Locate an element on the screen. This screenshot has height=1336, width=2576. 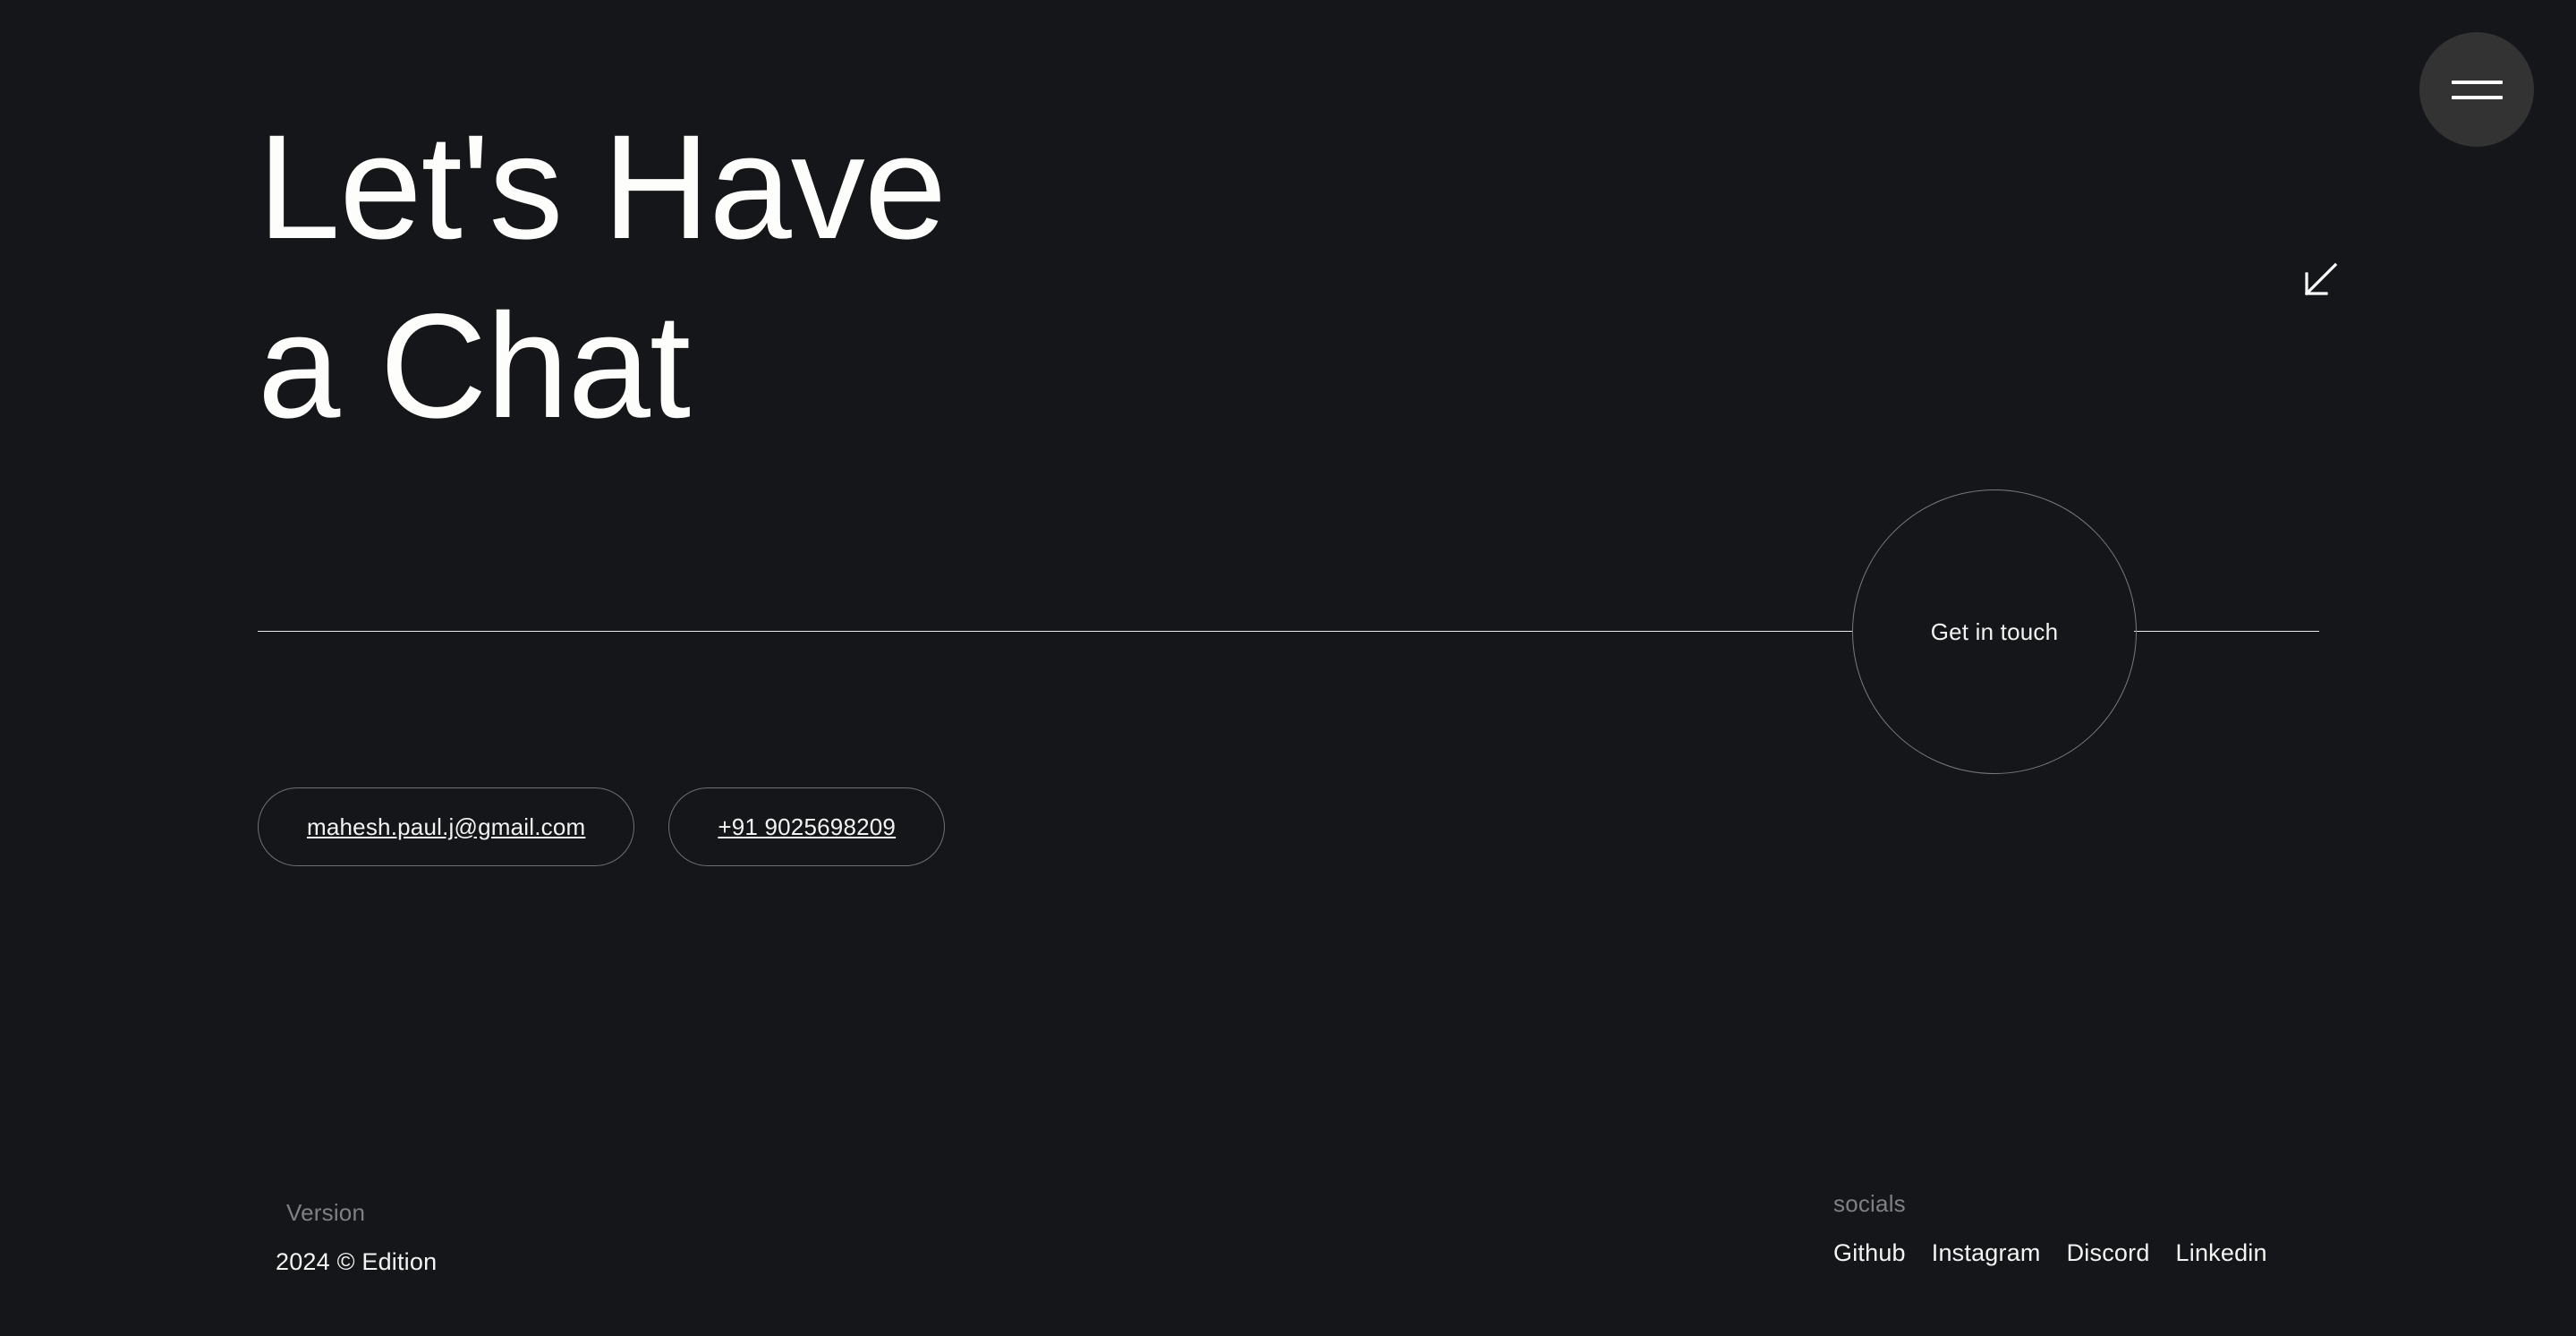
arrow-down-left-icon is located at coordinates (2320, 280).